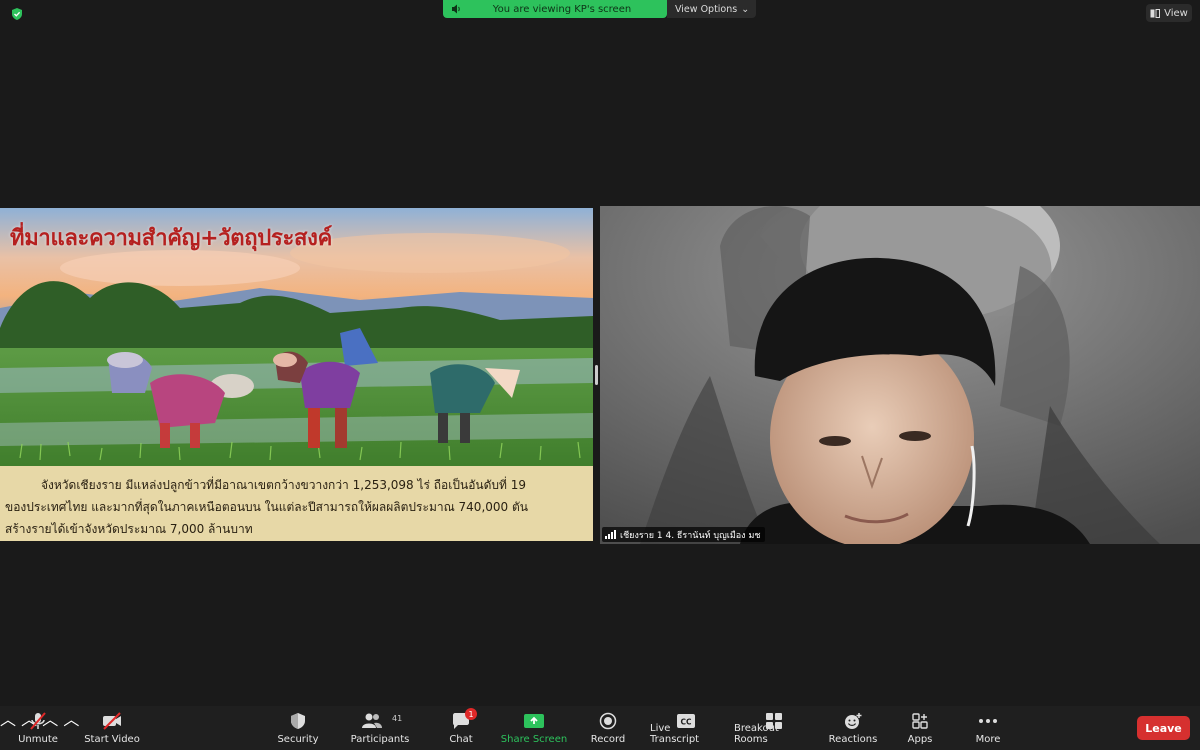  Describe the element at coordinates (38, 739) in the screenshot. I see `unmute-label: Unmute` at that location.